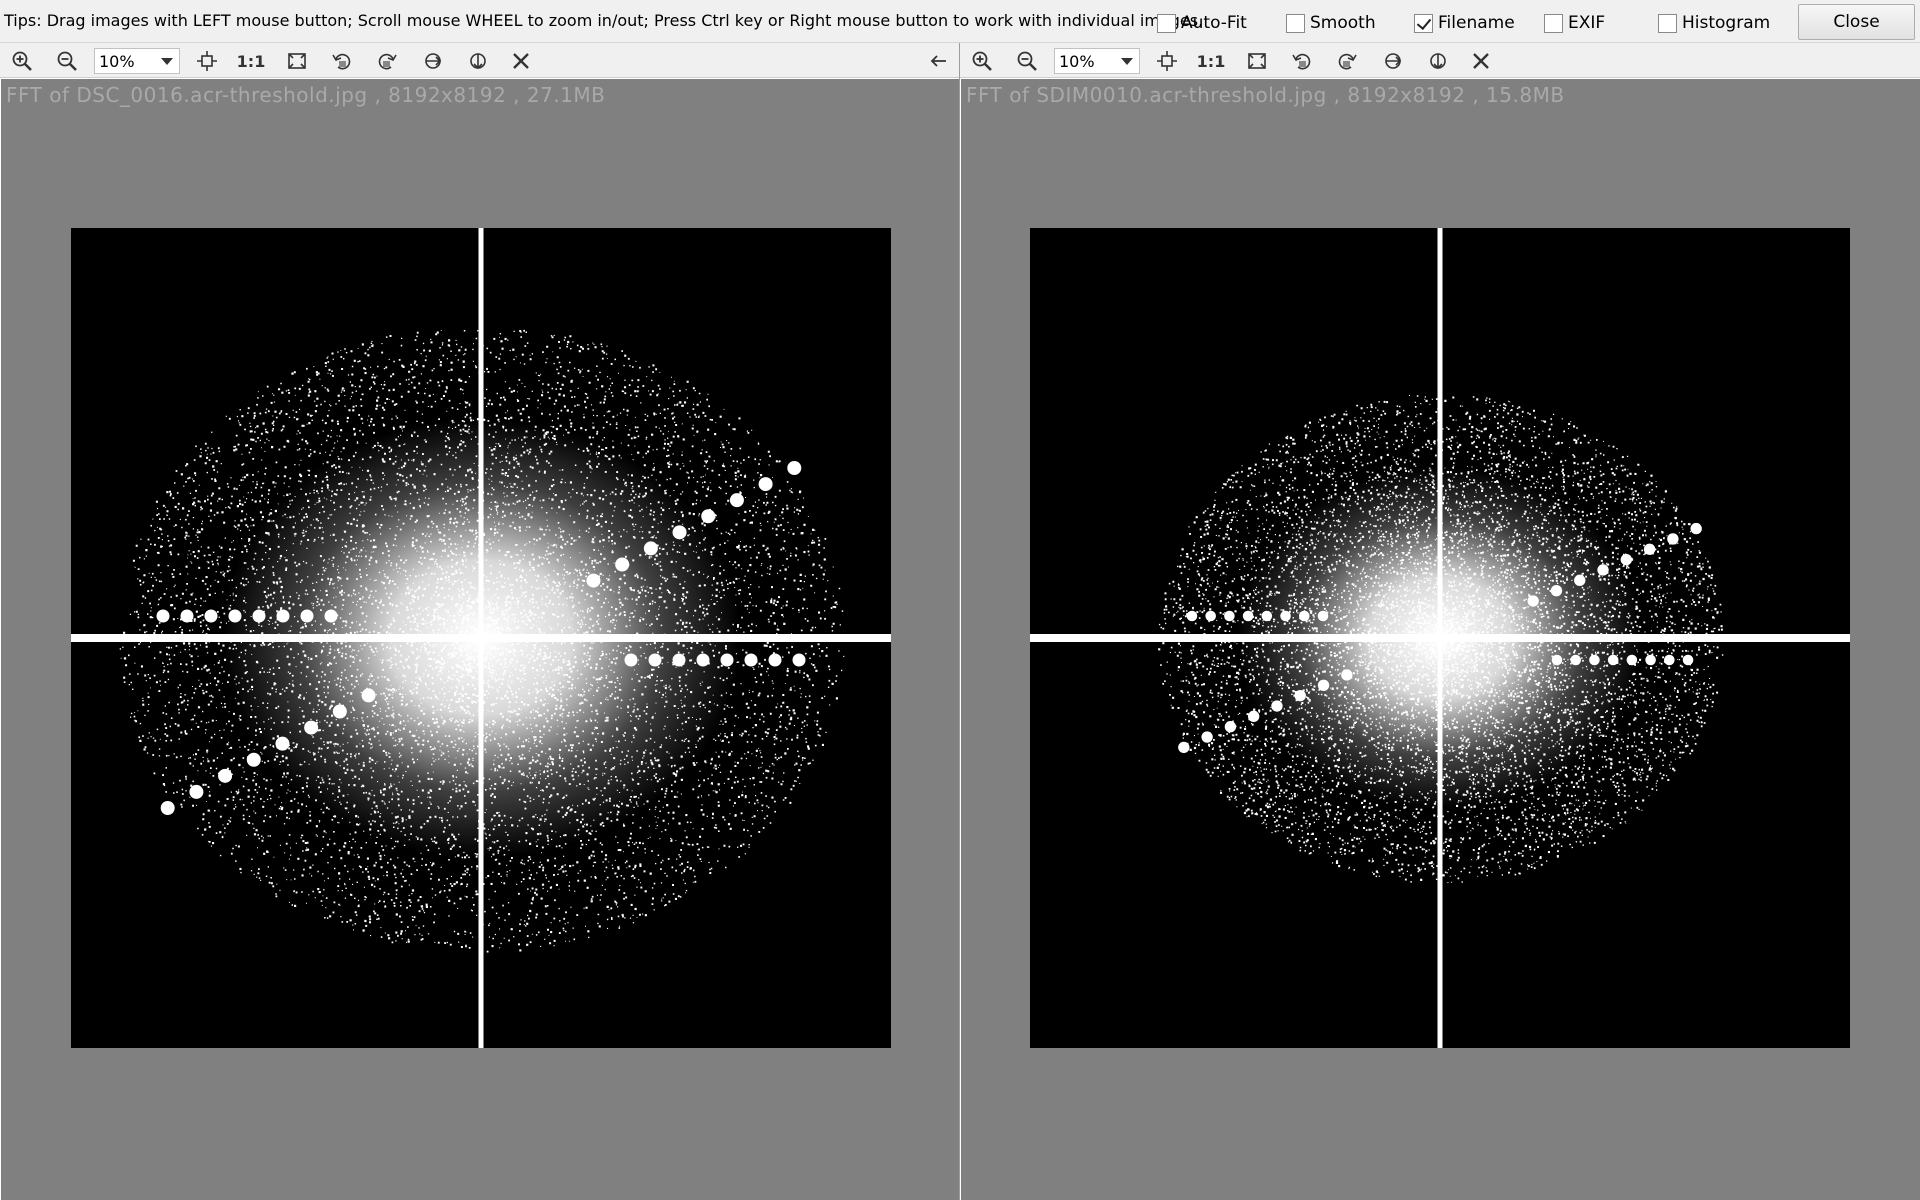  Describe the element at coordinates (1166, 23) in the screenshot. I see `auto-fit-box` at that location.